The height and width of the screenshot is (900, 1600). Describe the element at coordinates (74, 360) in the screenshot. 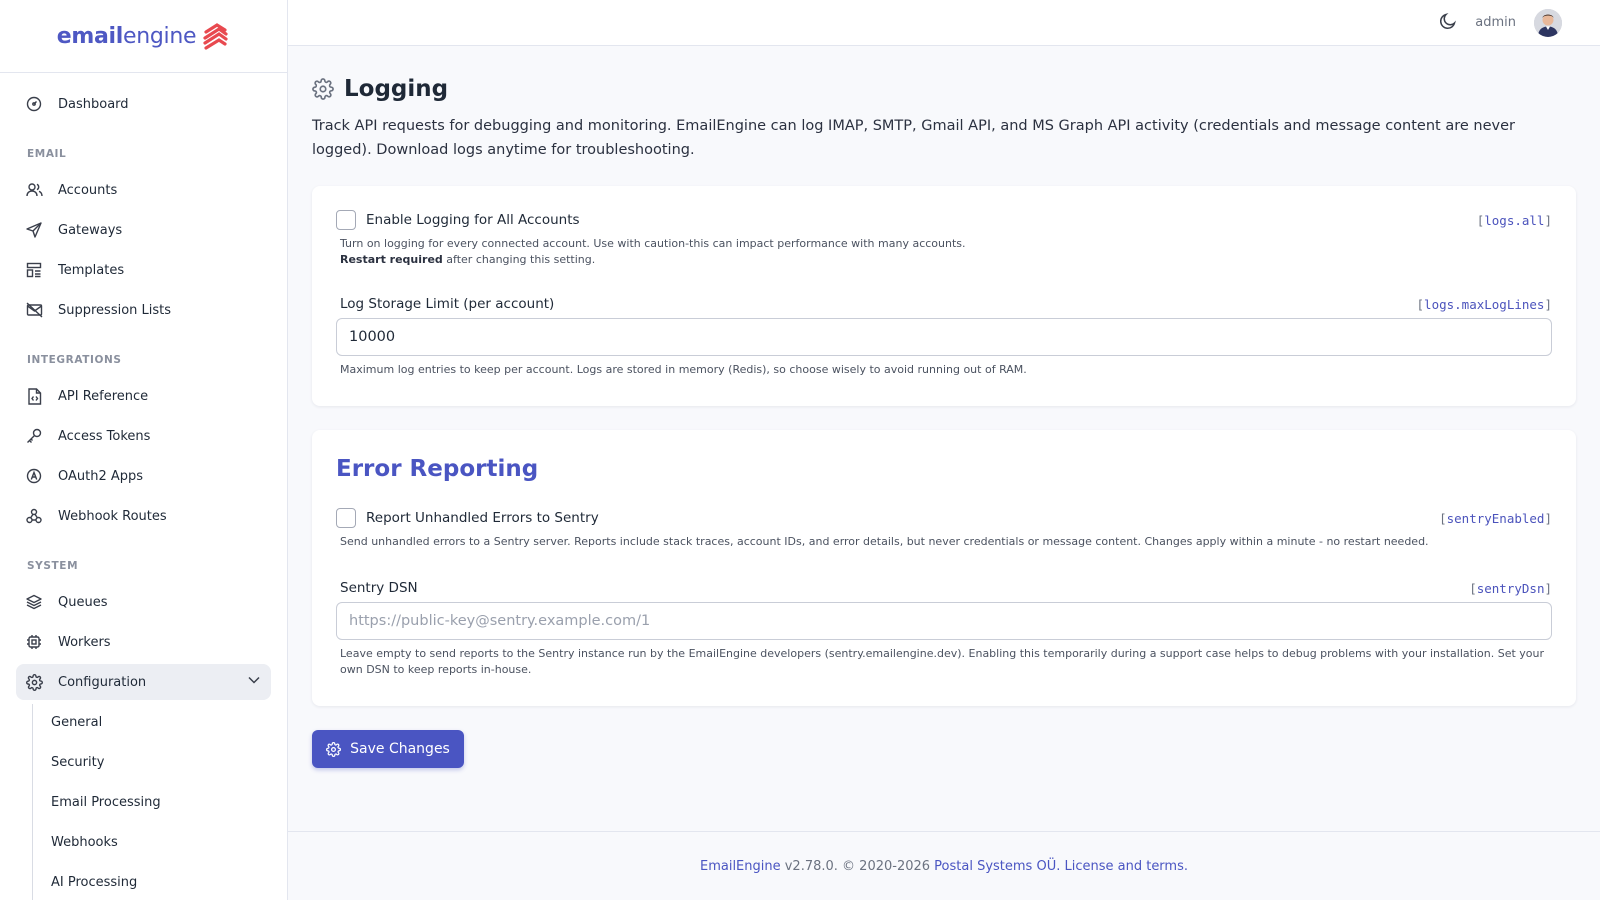

I see `sidebar-section-integrations: INTEGRATIONS` at that location.